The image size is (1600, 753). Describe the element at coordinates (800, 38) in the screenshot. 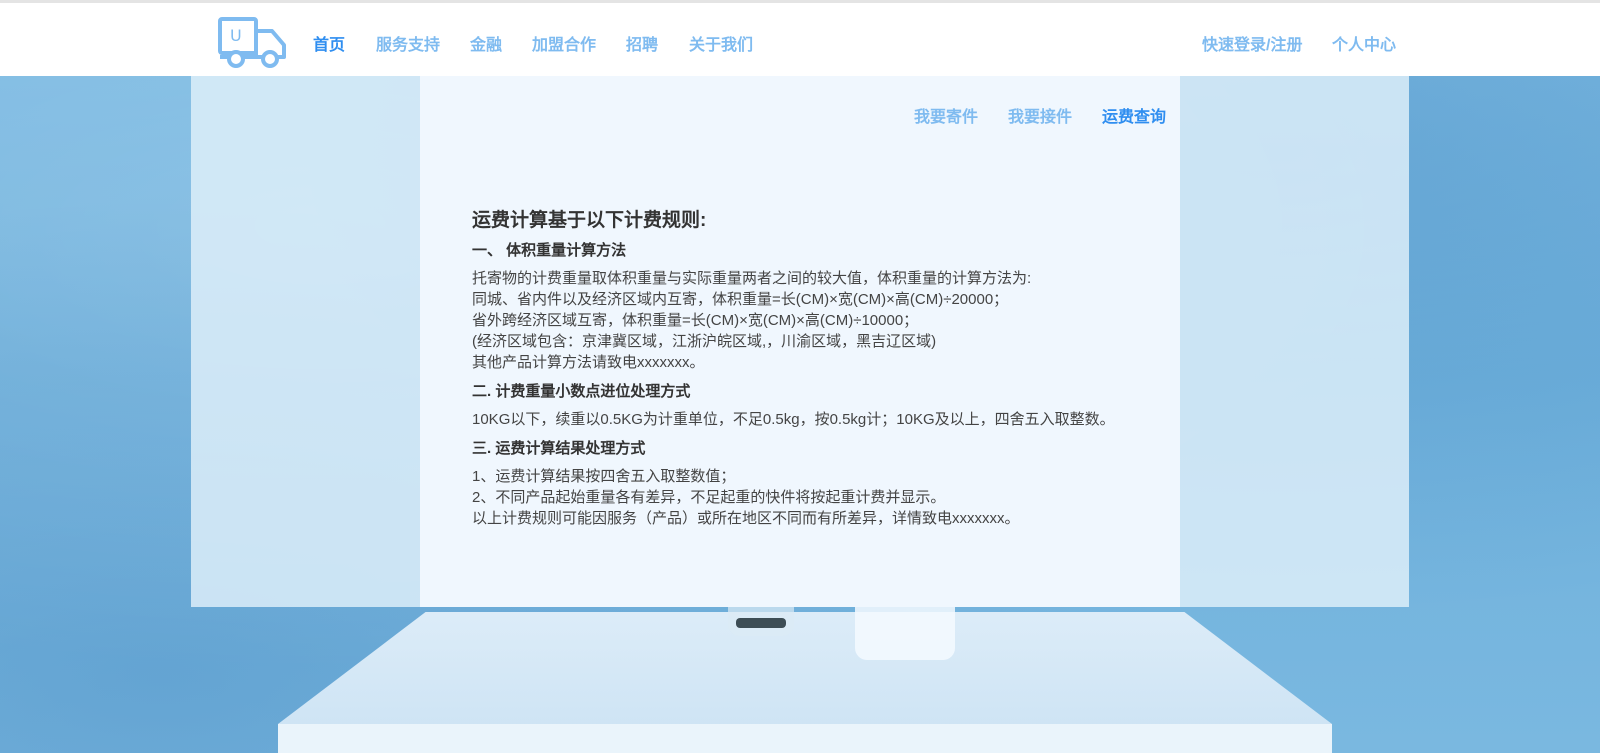

I see `top-header: U 首页 服务支持 金融 加盟合作 招聘 关于我们 快速登录/注册 个人中心` at that location.